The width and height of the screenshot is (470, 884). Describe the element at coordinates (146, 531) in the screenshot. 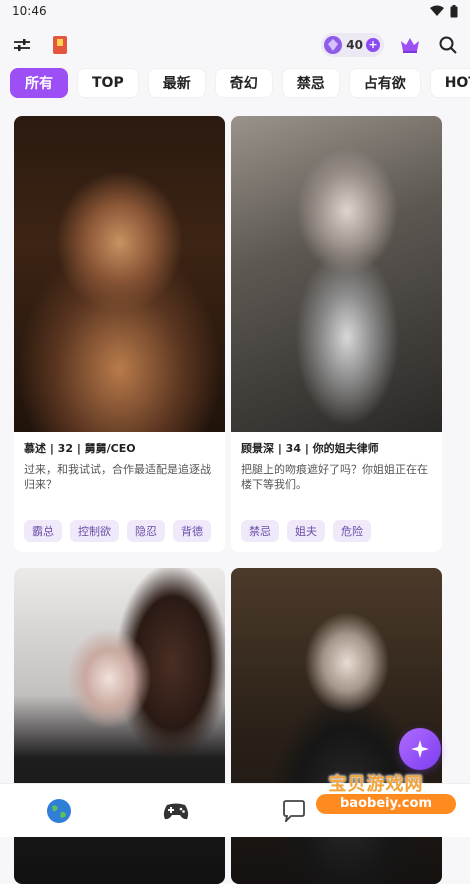

I see `tag: 隐忍` at that location.